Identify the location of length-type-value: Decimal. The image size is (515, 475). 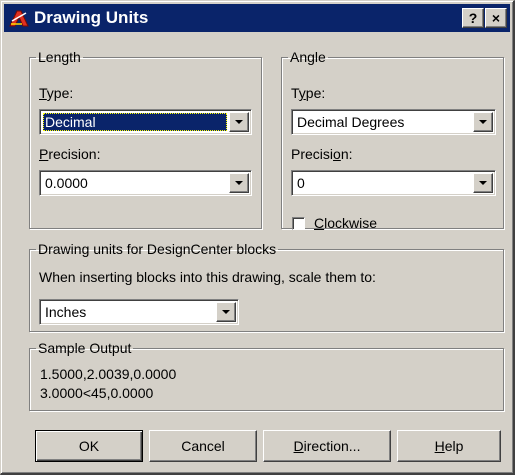
(135, 122).